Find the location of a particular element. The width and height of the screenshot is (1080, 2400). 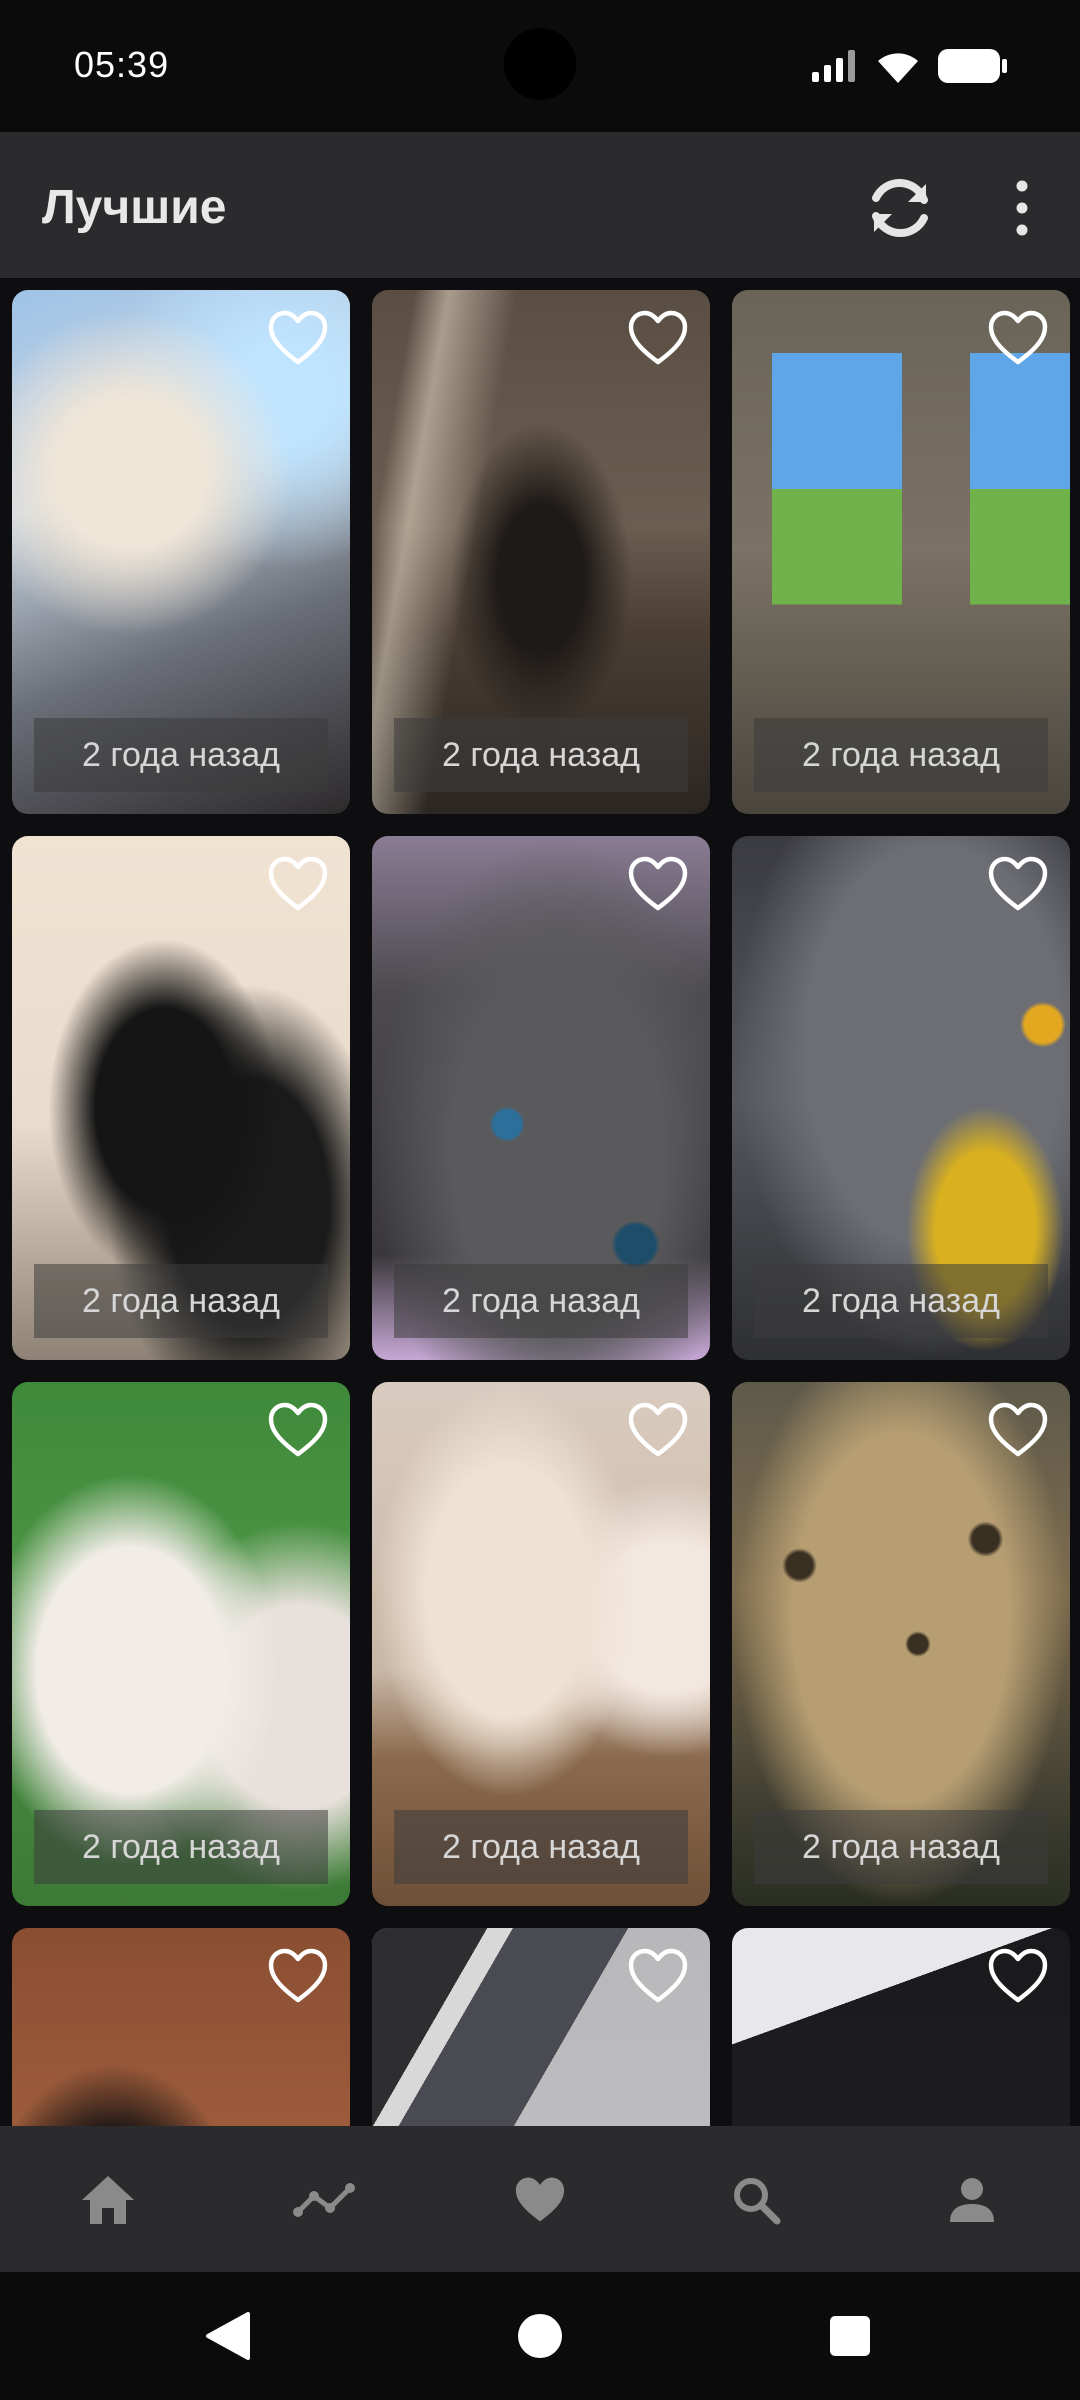

trending-icon is located at coordinates (324, 2200).